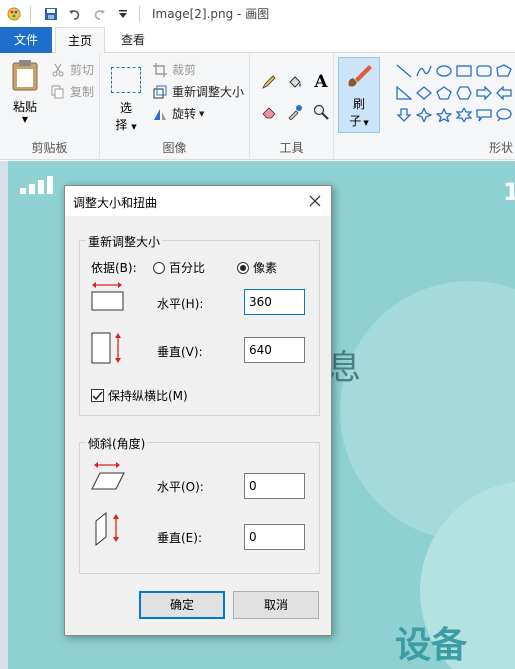 Image resolution: width=515 pixels, height=669 pixels. What do you see at coordinates (464, 115) in the screenshot?
I see `six-point-star-shape-icon` at bounding box center [464, 115].